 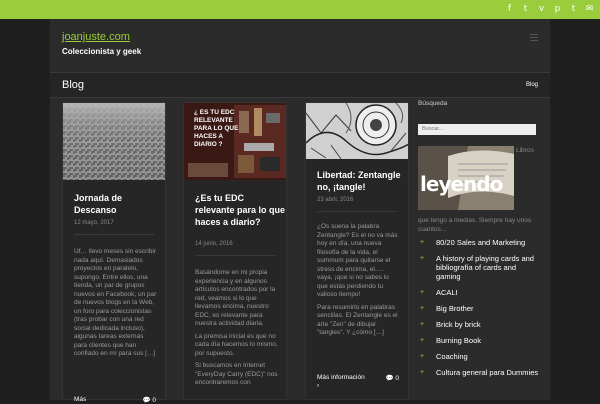 I want to click on books-widget: leyendo Libros, so click(x=479, y=182).